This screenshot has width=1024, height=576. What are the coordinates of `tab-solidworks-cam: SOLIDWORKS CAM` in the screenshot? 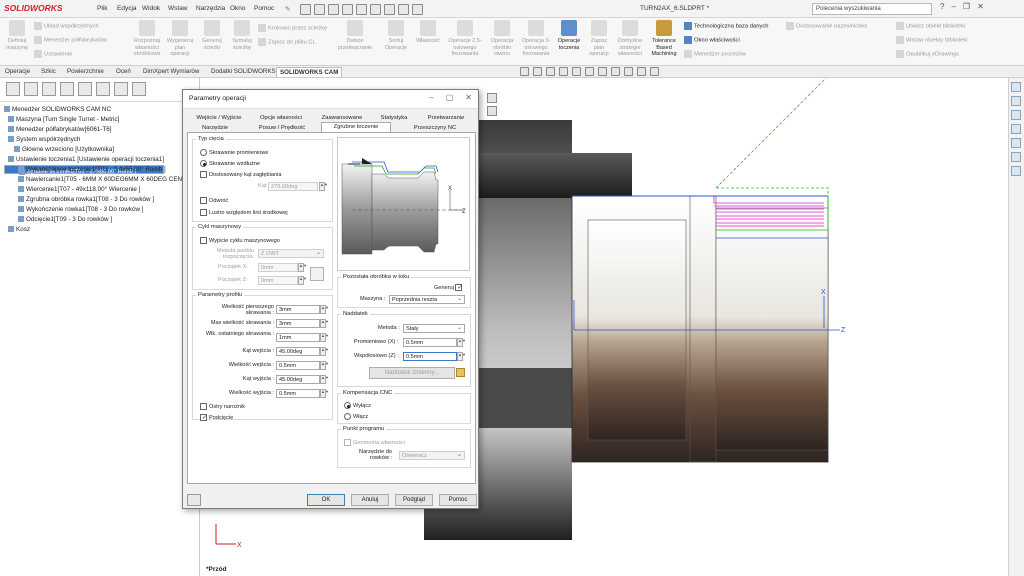 It's located at (309, 72).